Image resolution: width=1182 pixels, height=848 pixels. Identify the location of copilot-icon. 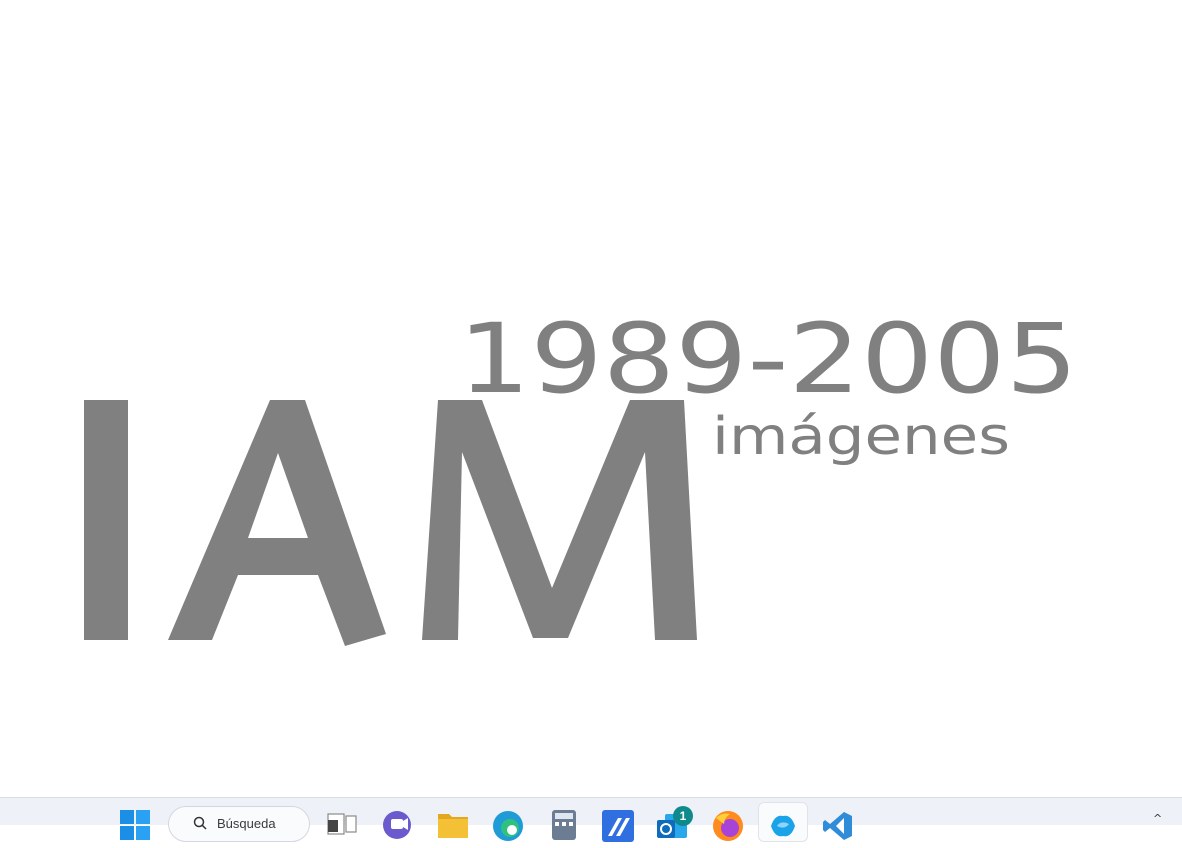
(783, 826).